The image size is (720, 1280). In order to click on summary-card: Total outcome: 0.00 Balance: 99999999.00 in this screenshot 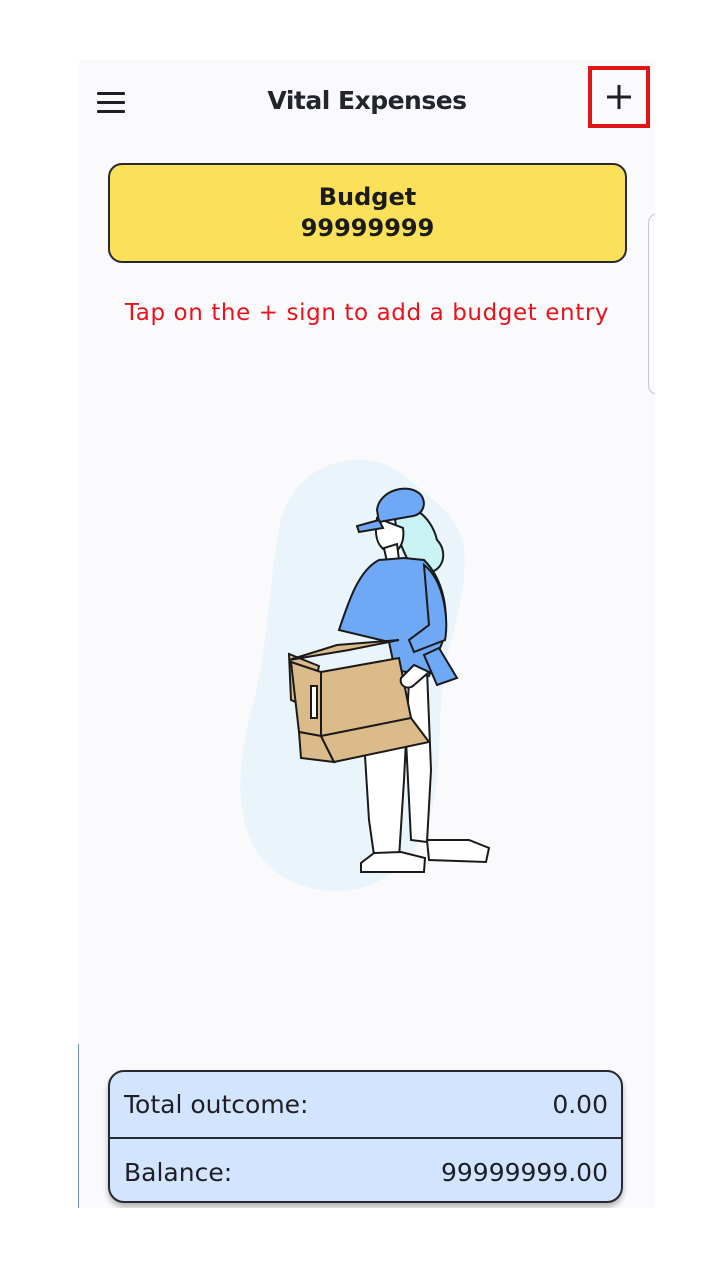, I will do `click(365, 1136)`.